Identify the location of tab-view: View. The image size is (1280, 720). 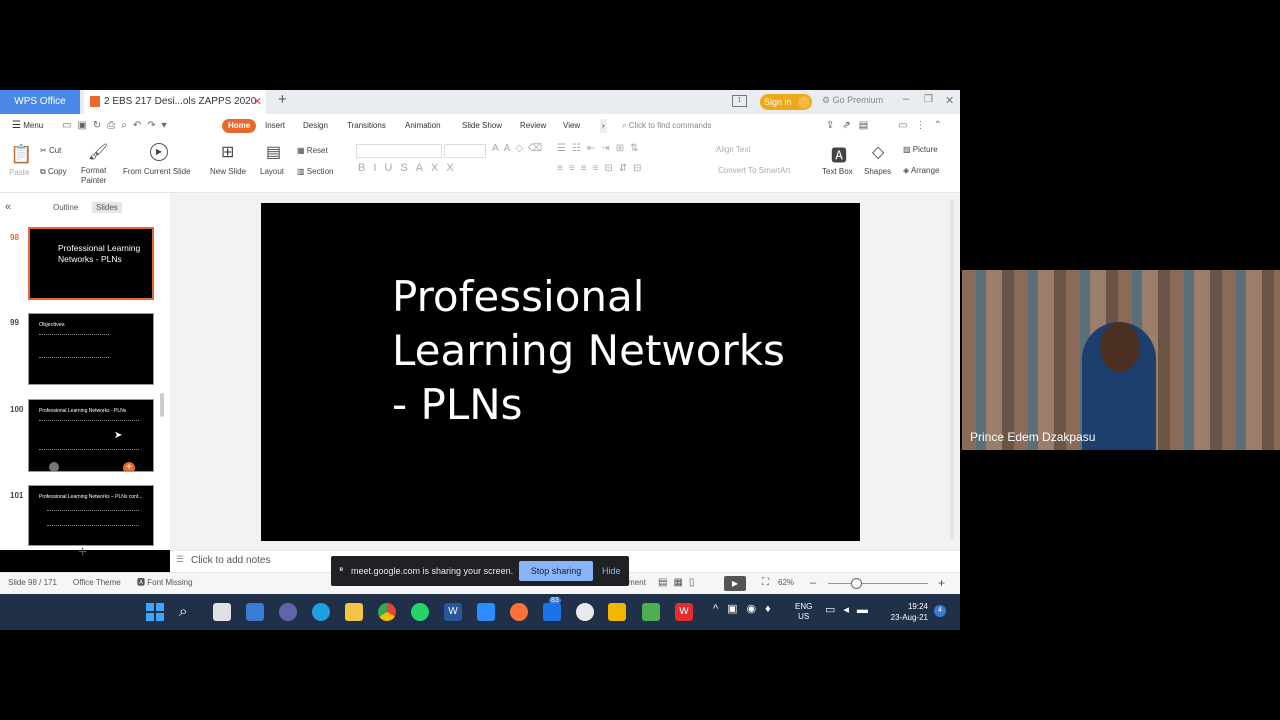
(571, 126).